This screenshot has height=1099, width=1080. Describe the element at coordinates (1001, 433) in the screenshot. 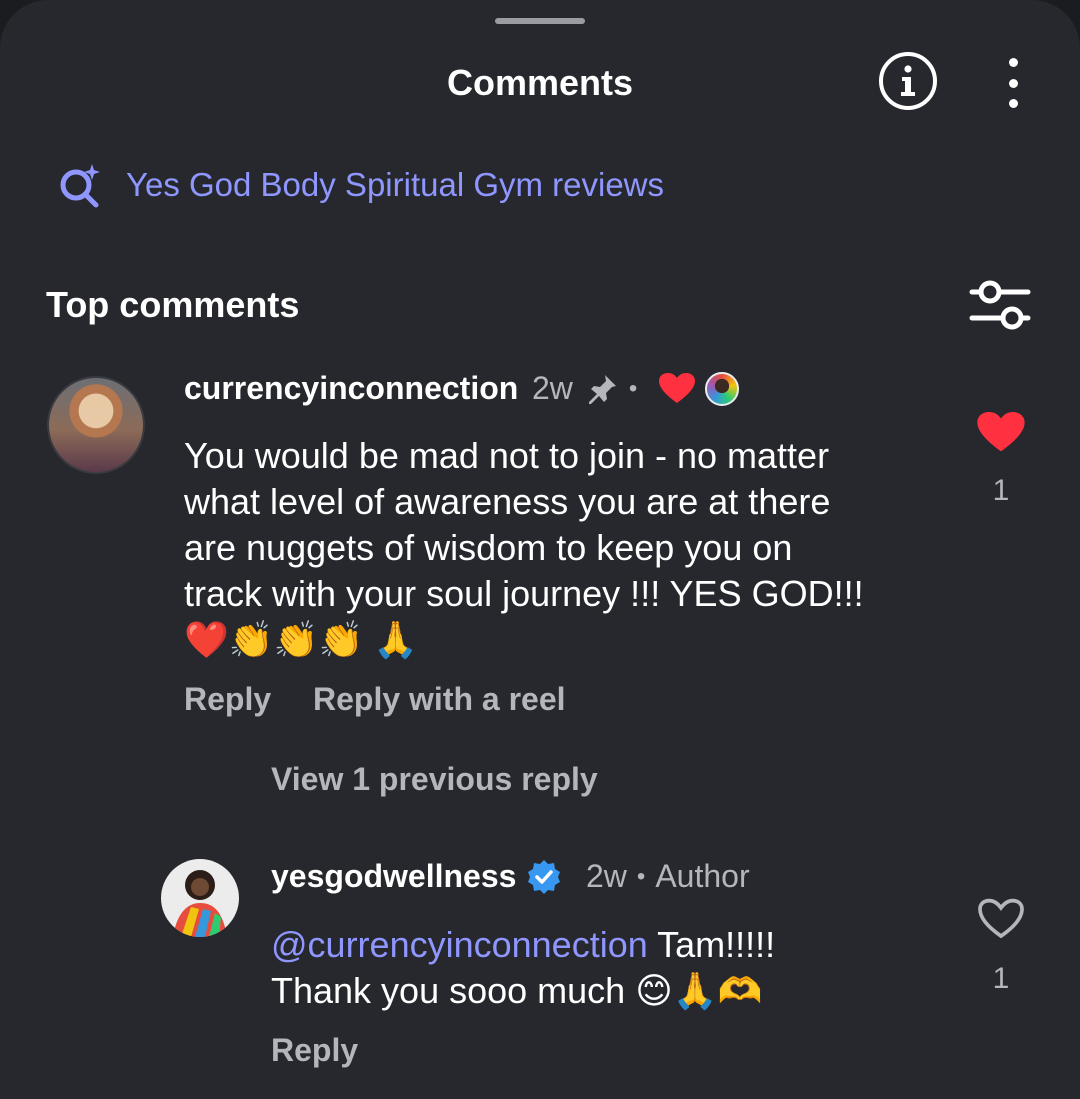

I see `like-heart-icon` at that location.